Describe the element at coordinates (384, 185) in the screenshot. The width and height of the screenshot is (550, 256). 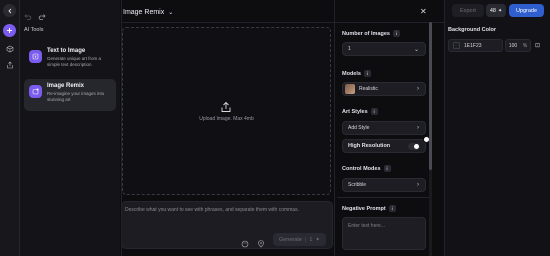
I see `control-mode-select: Scribble ›` at that location.